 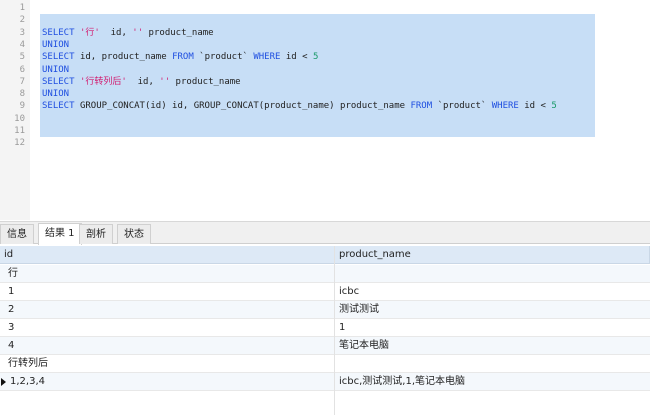 I want to click on cell-id: 行, so click(x=164, y=274).